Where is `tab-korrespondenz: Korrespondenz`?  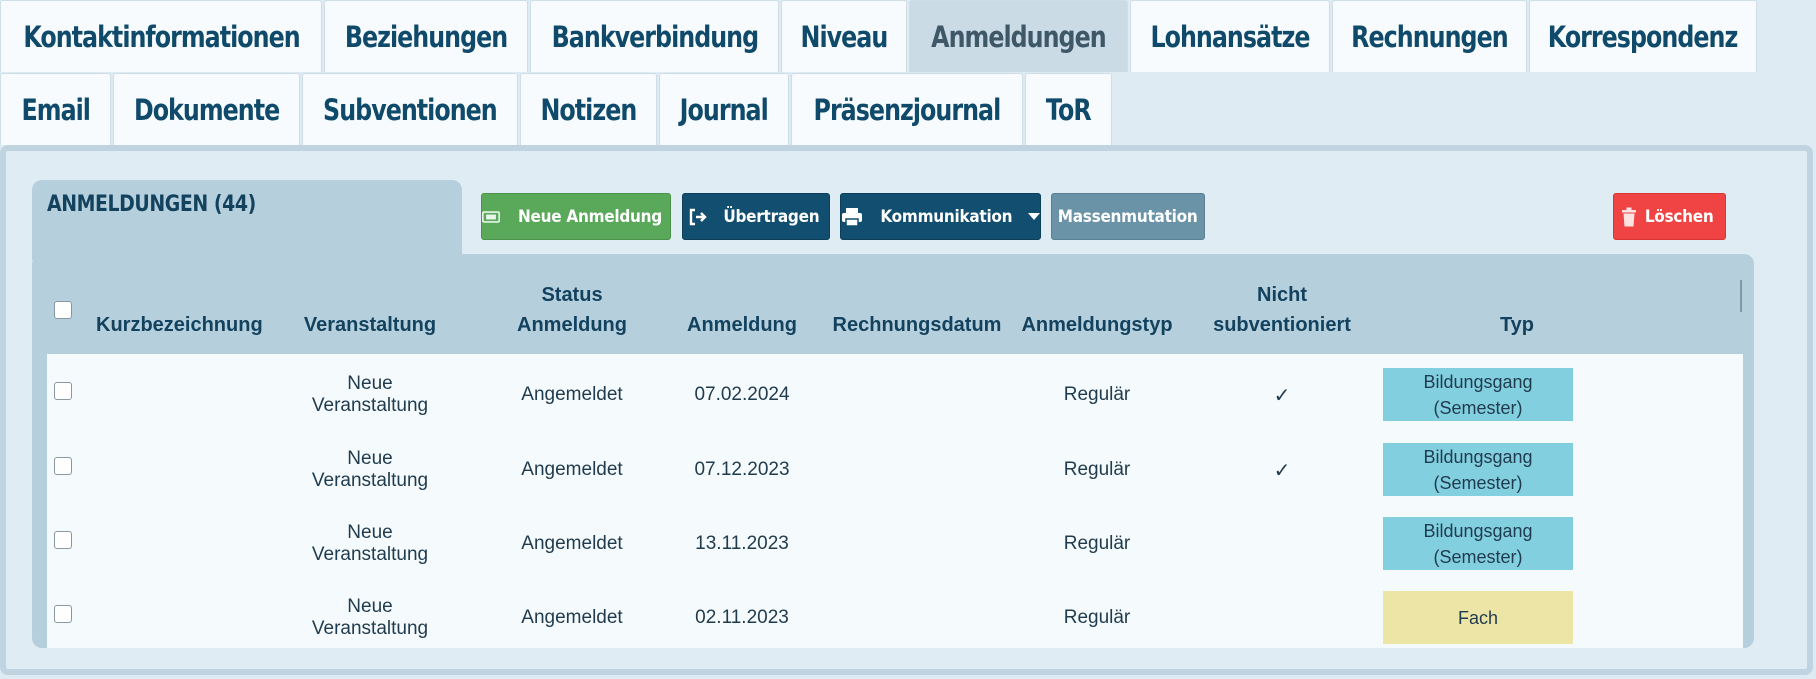
tab-korrespondenz: Korrespondenz is located at coordinates (1643, 36).